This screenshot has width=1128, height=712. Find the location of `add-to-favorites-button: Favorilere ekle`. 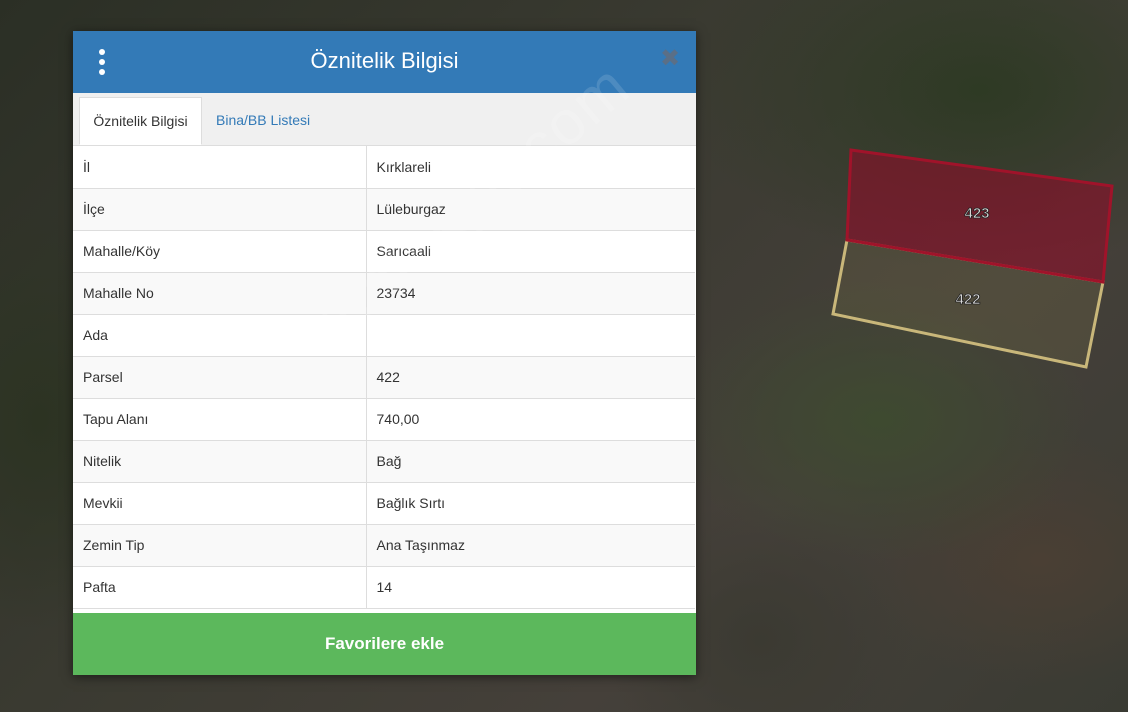

add-to-favorites-button: Favorilere ekle is located at coordinates (384, 644).